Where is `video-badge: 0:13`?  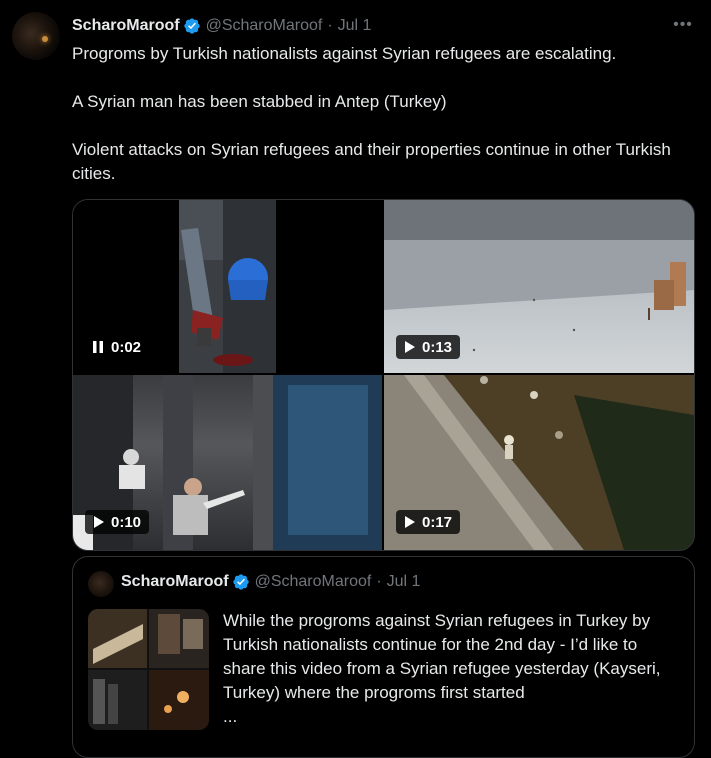 video-badge: 0:13 is located at coordinates (428, 347).